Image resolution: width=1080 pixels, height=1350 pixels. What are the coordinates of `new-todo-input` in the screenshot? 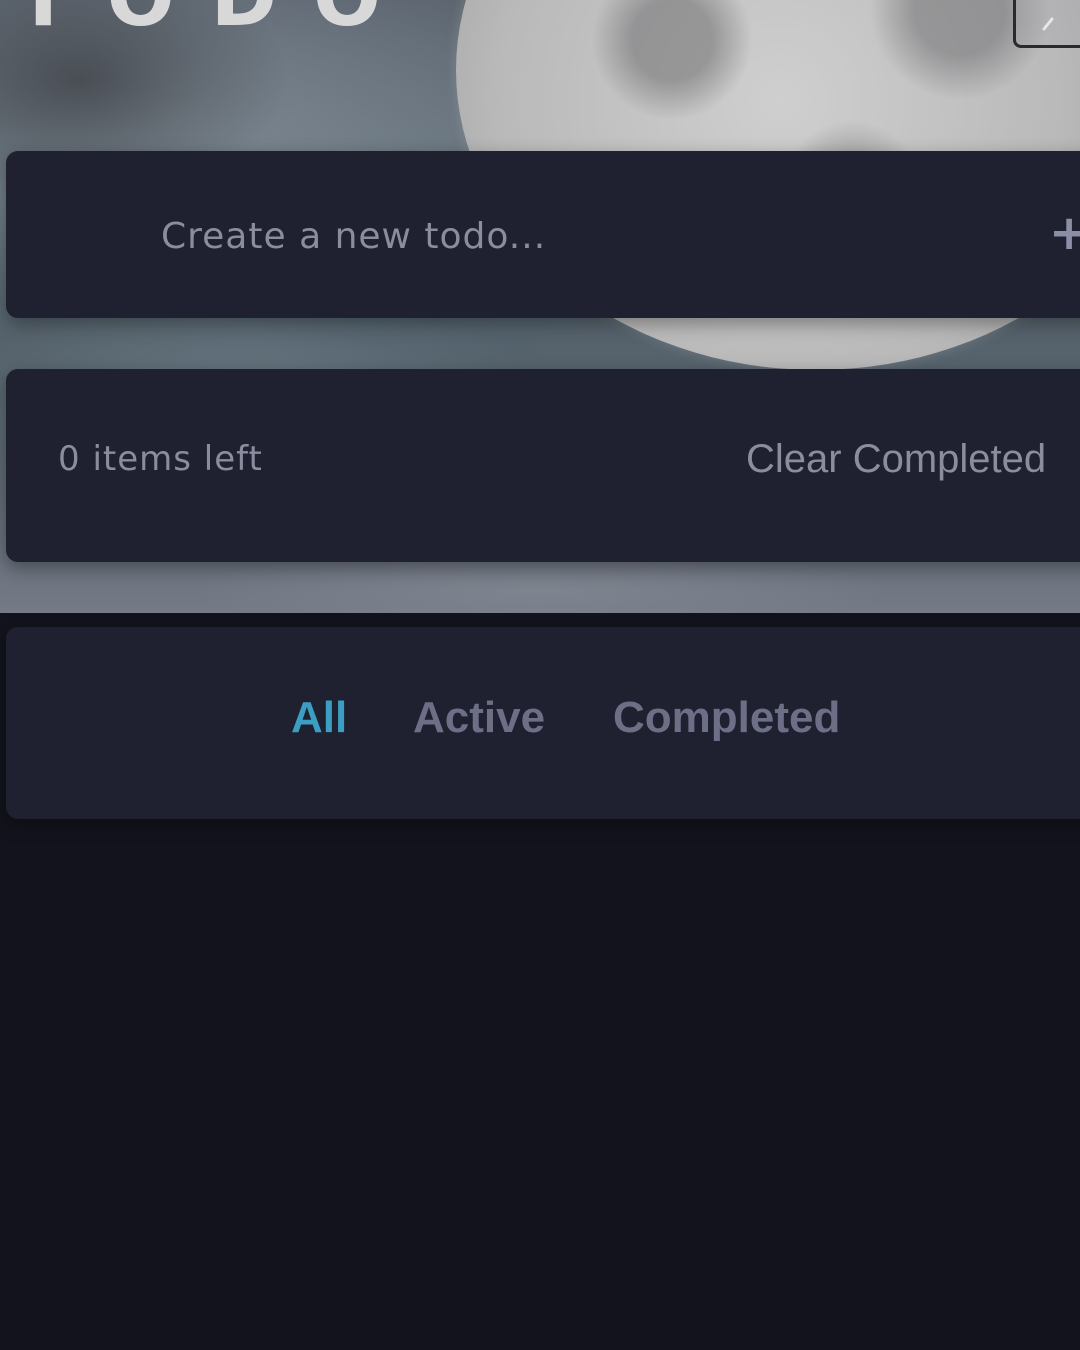 It's located at (591, 236).